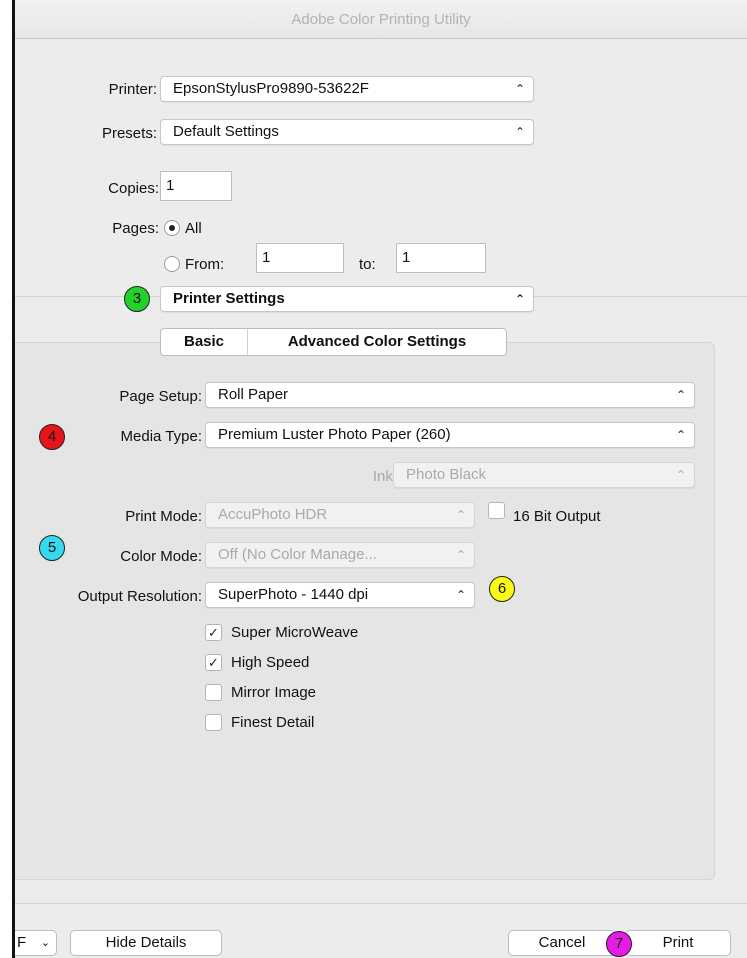  Describe the element at coordinates (253, 394) in the screenshot. I see `page-setup-value: Roll Paper` at that location.